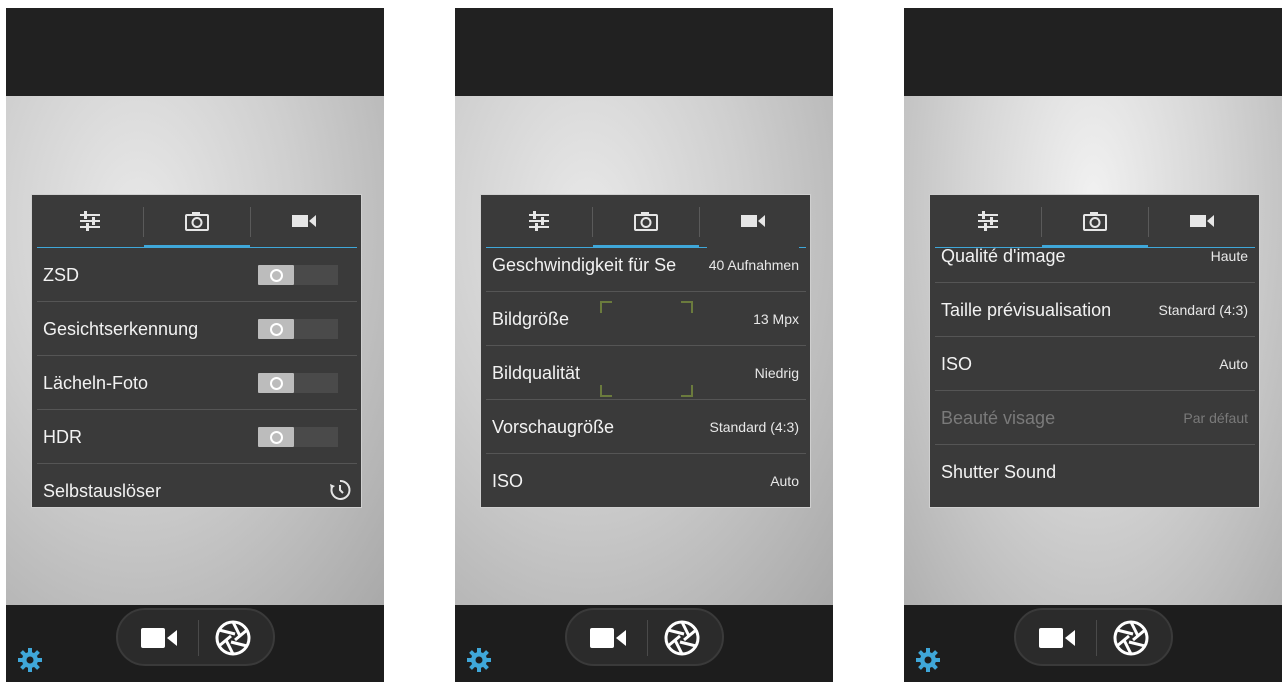  Describe the element at coordinates (645, 373) in the screenshot. I see `setting-row-picture-quality: Bildqualität Niedrig` at that location.